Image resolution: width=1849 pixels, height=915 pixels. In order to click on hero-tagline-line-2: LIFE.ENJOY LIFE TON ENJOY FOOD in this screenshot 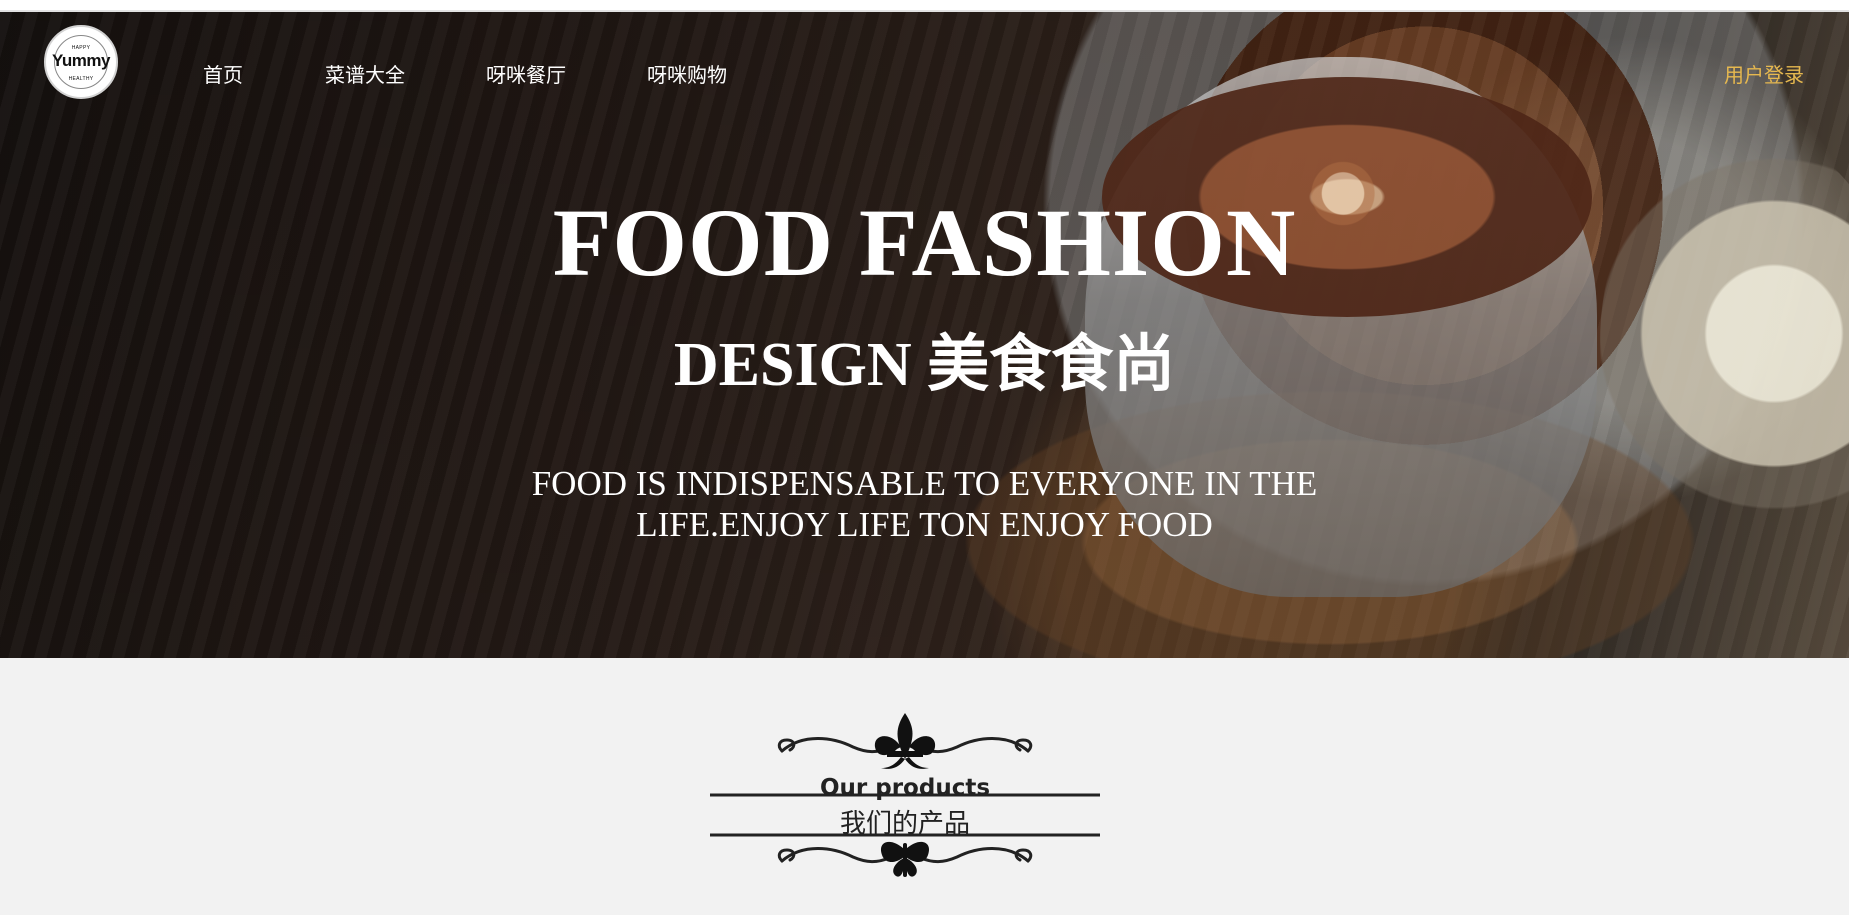, I will do `click(924, 524)`.